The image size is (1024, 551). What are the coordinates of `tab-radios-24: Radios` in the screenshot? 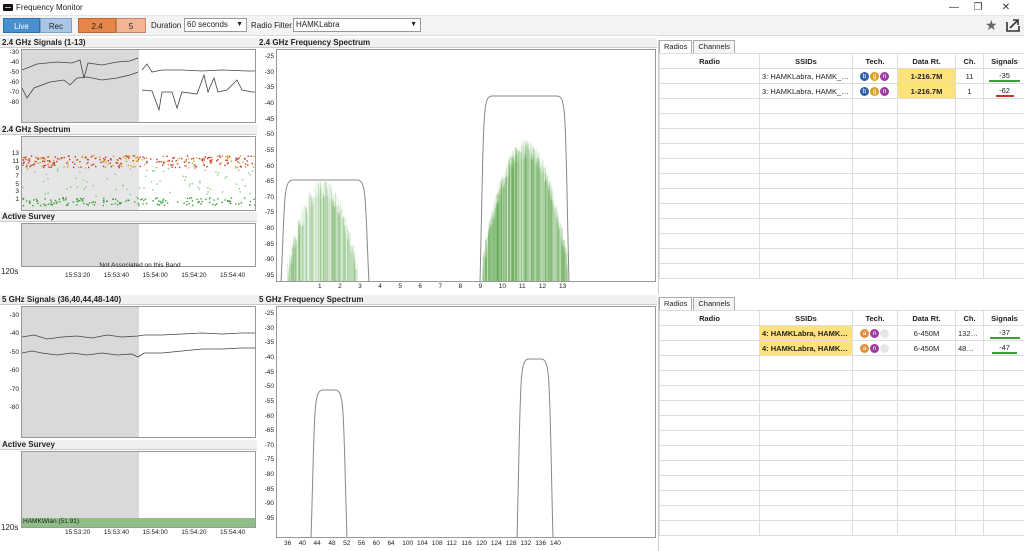 It's located at (676, 46).